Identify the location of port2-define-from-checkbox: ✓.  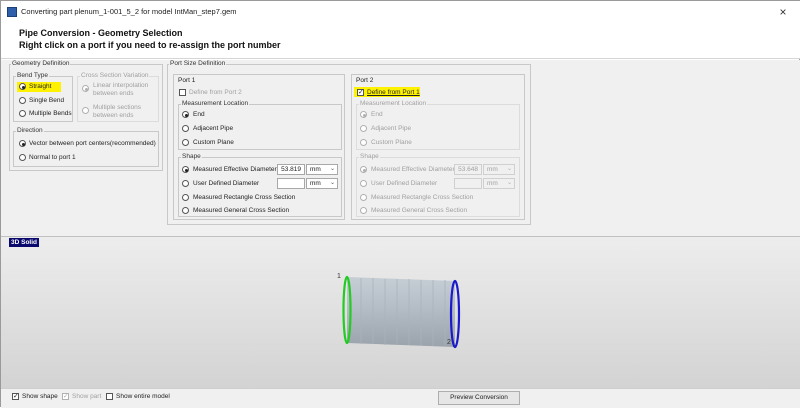
(360, 92).